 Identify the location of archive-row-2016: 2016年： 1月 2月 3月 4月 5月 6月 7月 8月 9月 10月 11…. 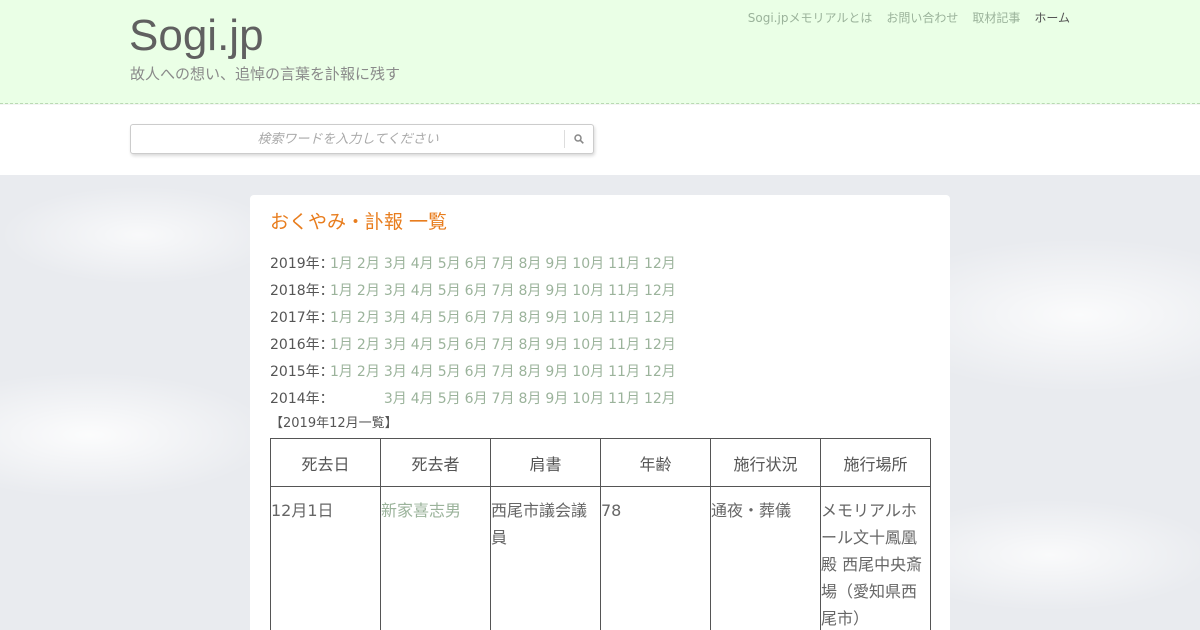
(475, 345).